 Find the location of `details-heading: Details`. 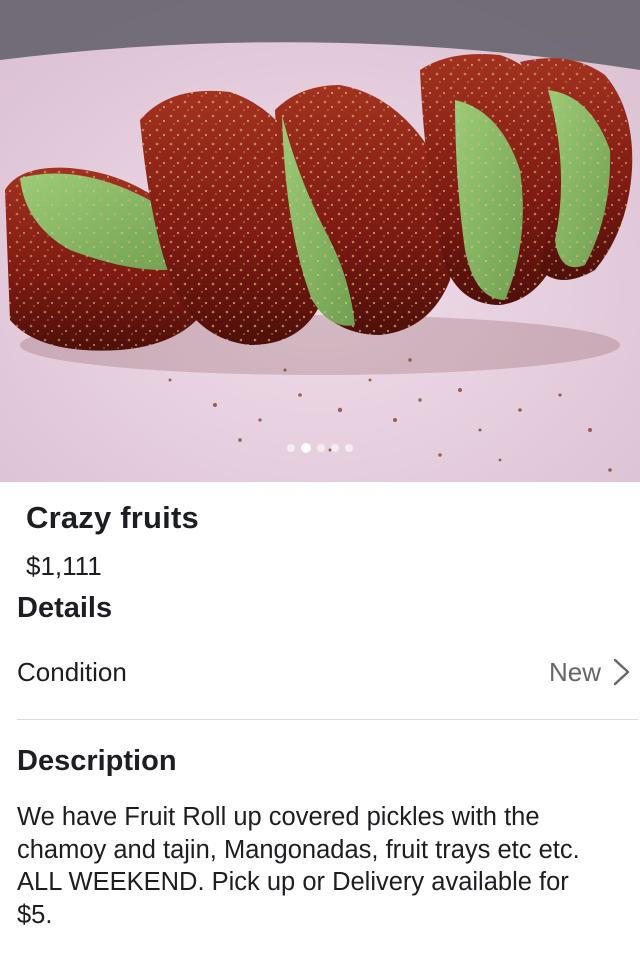

details-heading: Details is located at coordinates (65, 608).